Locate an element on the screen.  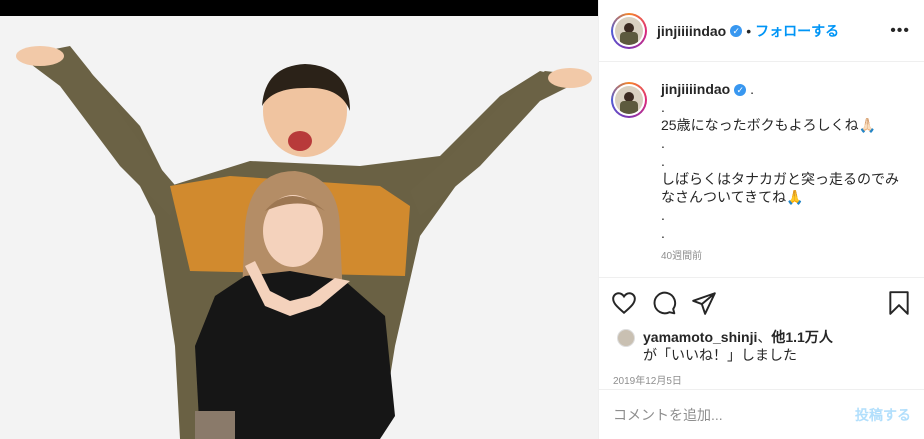
follow-button: フォローする is located at coordinates (797, 31).